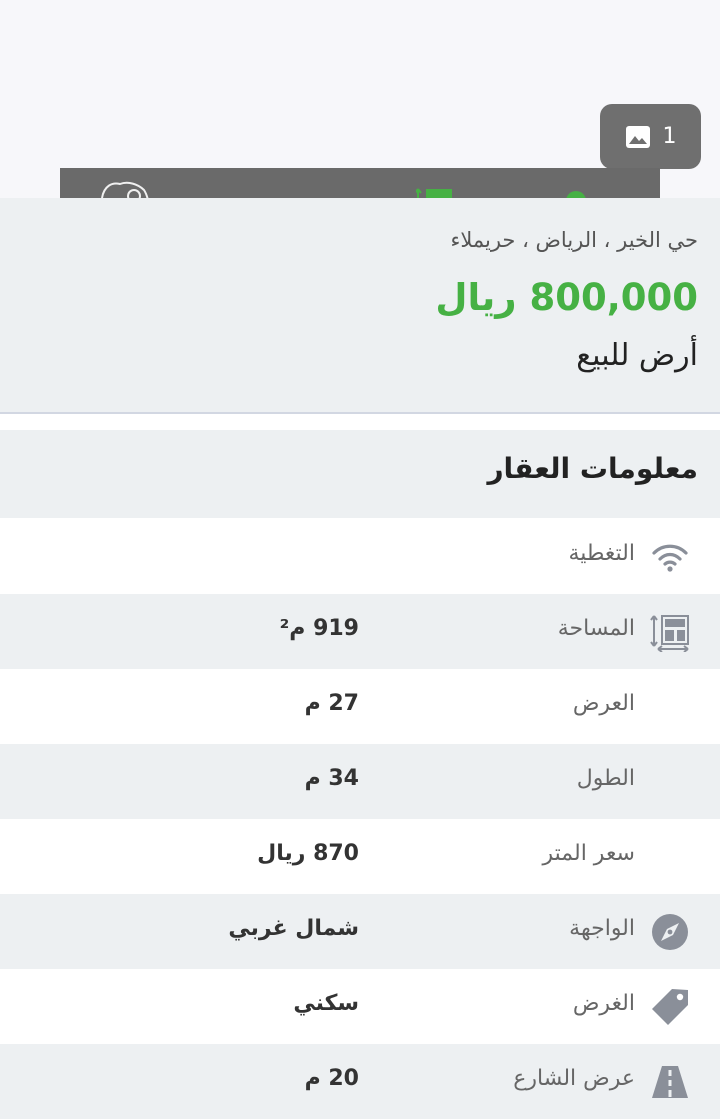 This screenshot has height=1119, width=720. Describe the element at coordinates (360, 931) in the screenshot. I see `info-row-facade: الواجهة شمال غربي` at that location.